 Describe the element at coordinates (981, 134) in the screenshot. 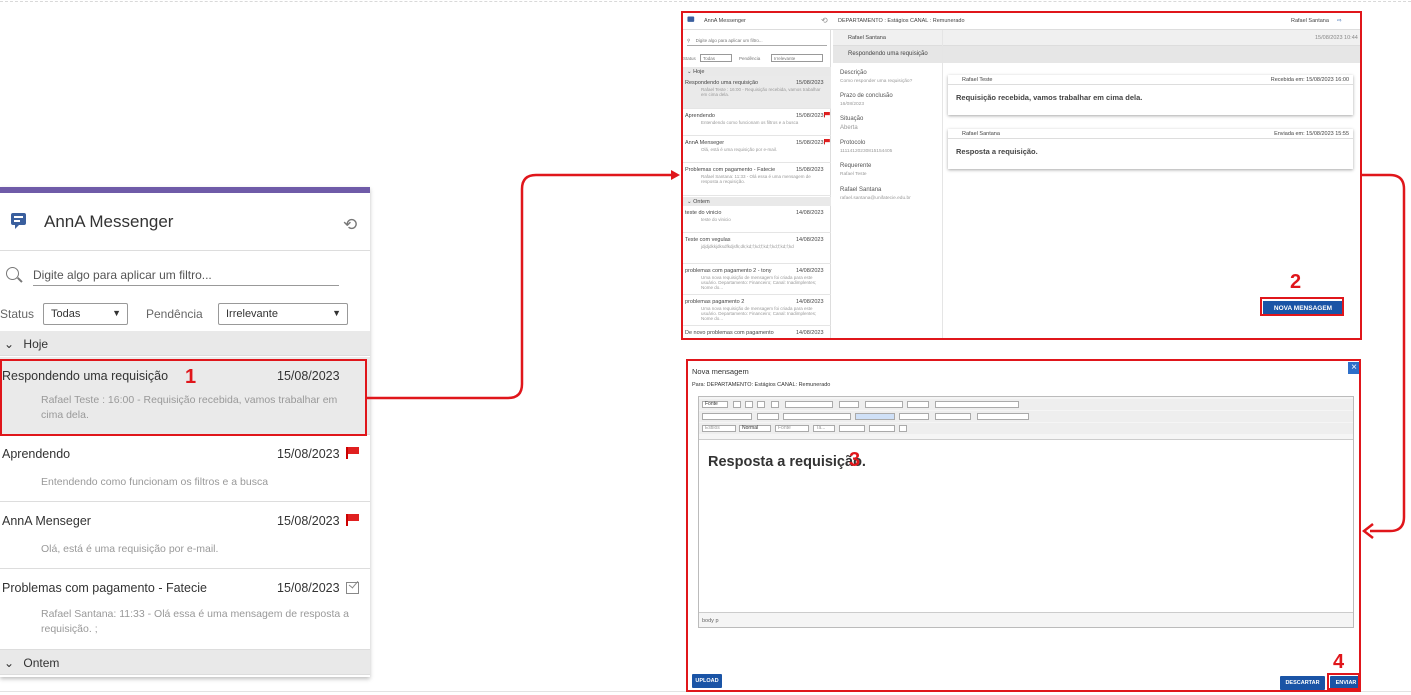

I see `message-author: Rafael Santana` at that location.